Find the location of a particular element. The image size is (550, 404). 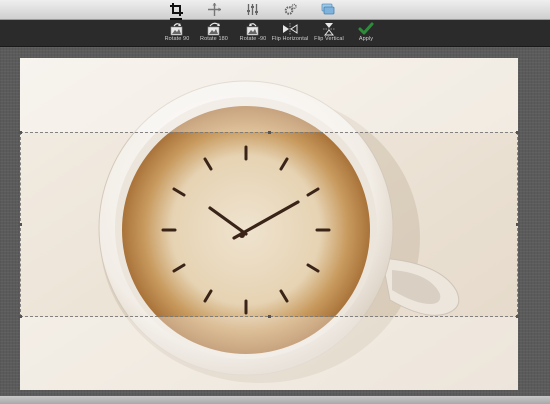

crop-icon is located at coordinates (176, 9).